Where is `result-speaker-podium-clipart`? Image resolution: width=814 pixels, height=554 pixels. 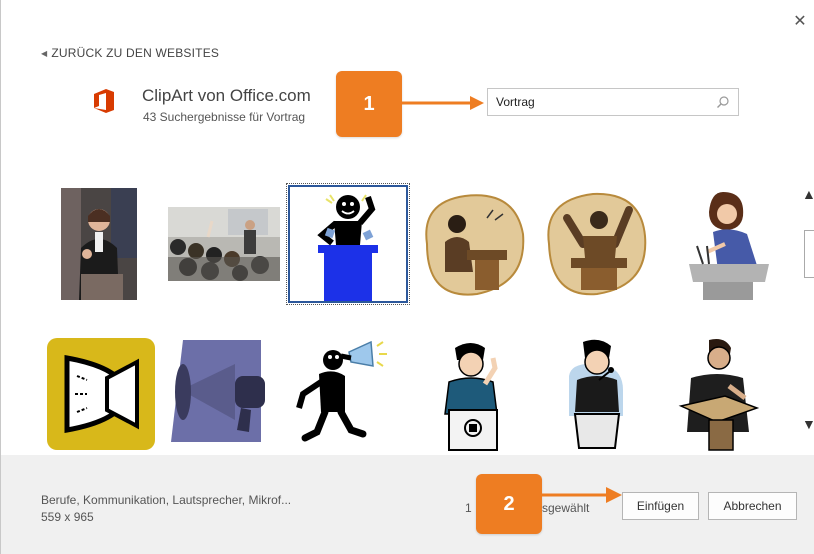
result-speaker-podium-clipart is located at coordinates (348, 244).